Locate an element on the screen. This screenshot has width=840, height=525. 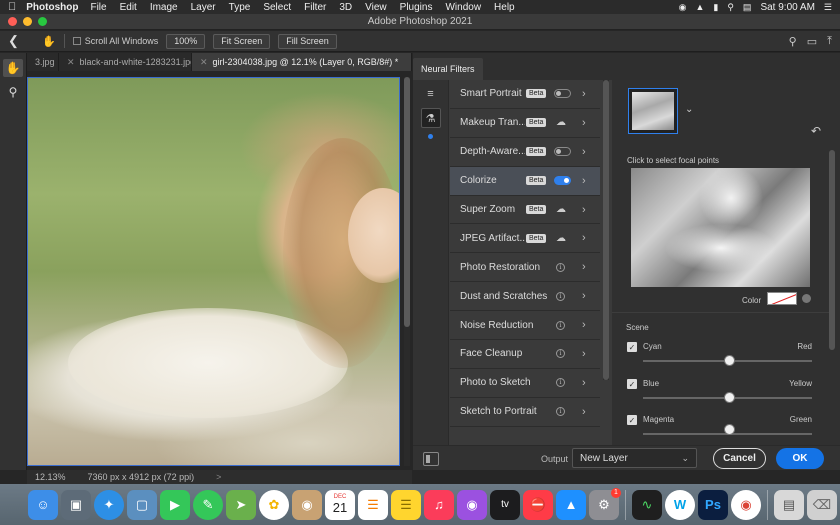
filter-sketch-to-portrait: Sketch to Portrait i › is located at coordinates (525, 412).